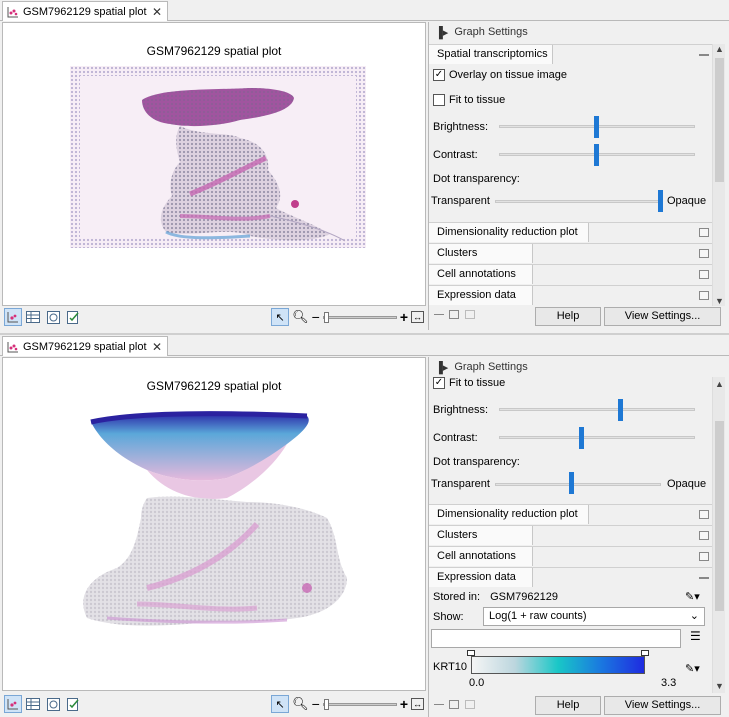 The width and height of the screenshot is (729, 717). I want to click on contrast-slider, so click(597, 437).